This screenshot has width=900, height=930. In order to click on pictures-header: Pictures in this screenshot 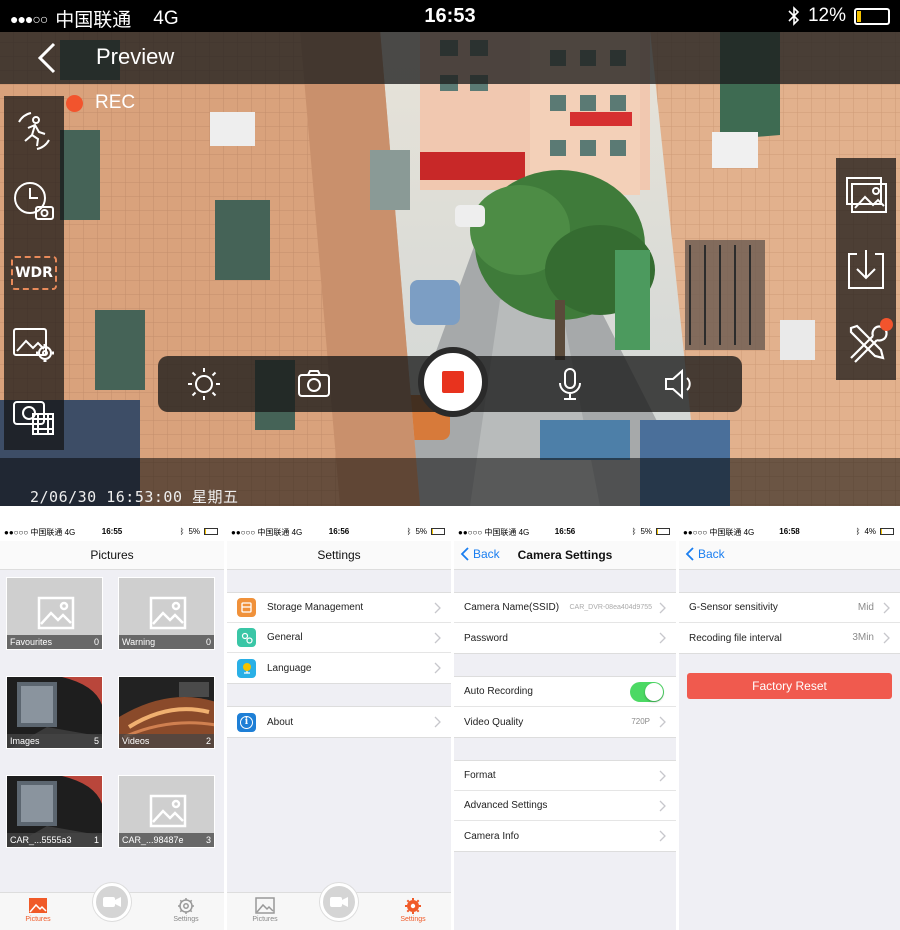, I will do `click(112, 555)`.